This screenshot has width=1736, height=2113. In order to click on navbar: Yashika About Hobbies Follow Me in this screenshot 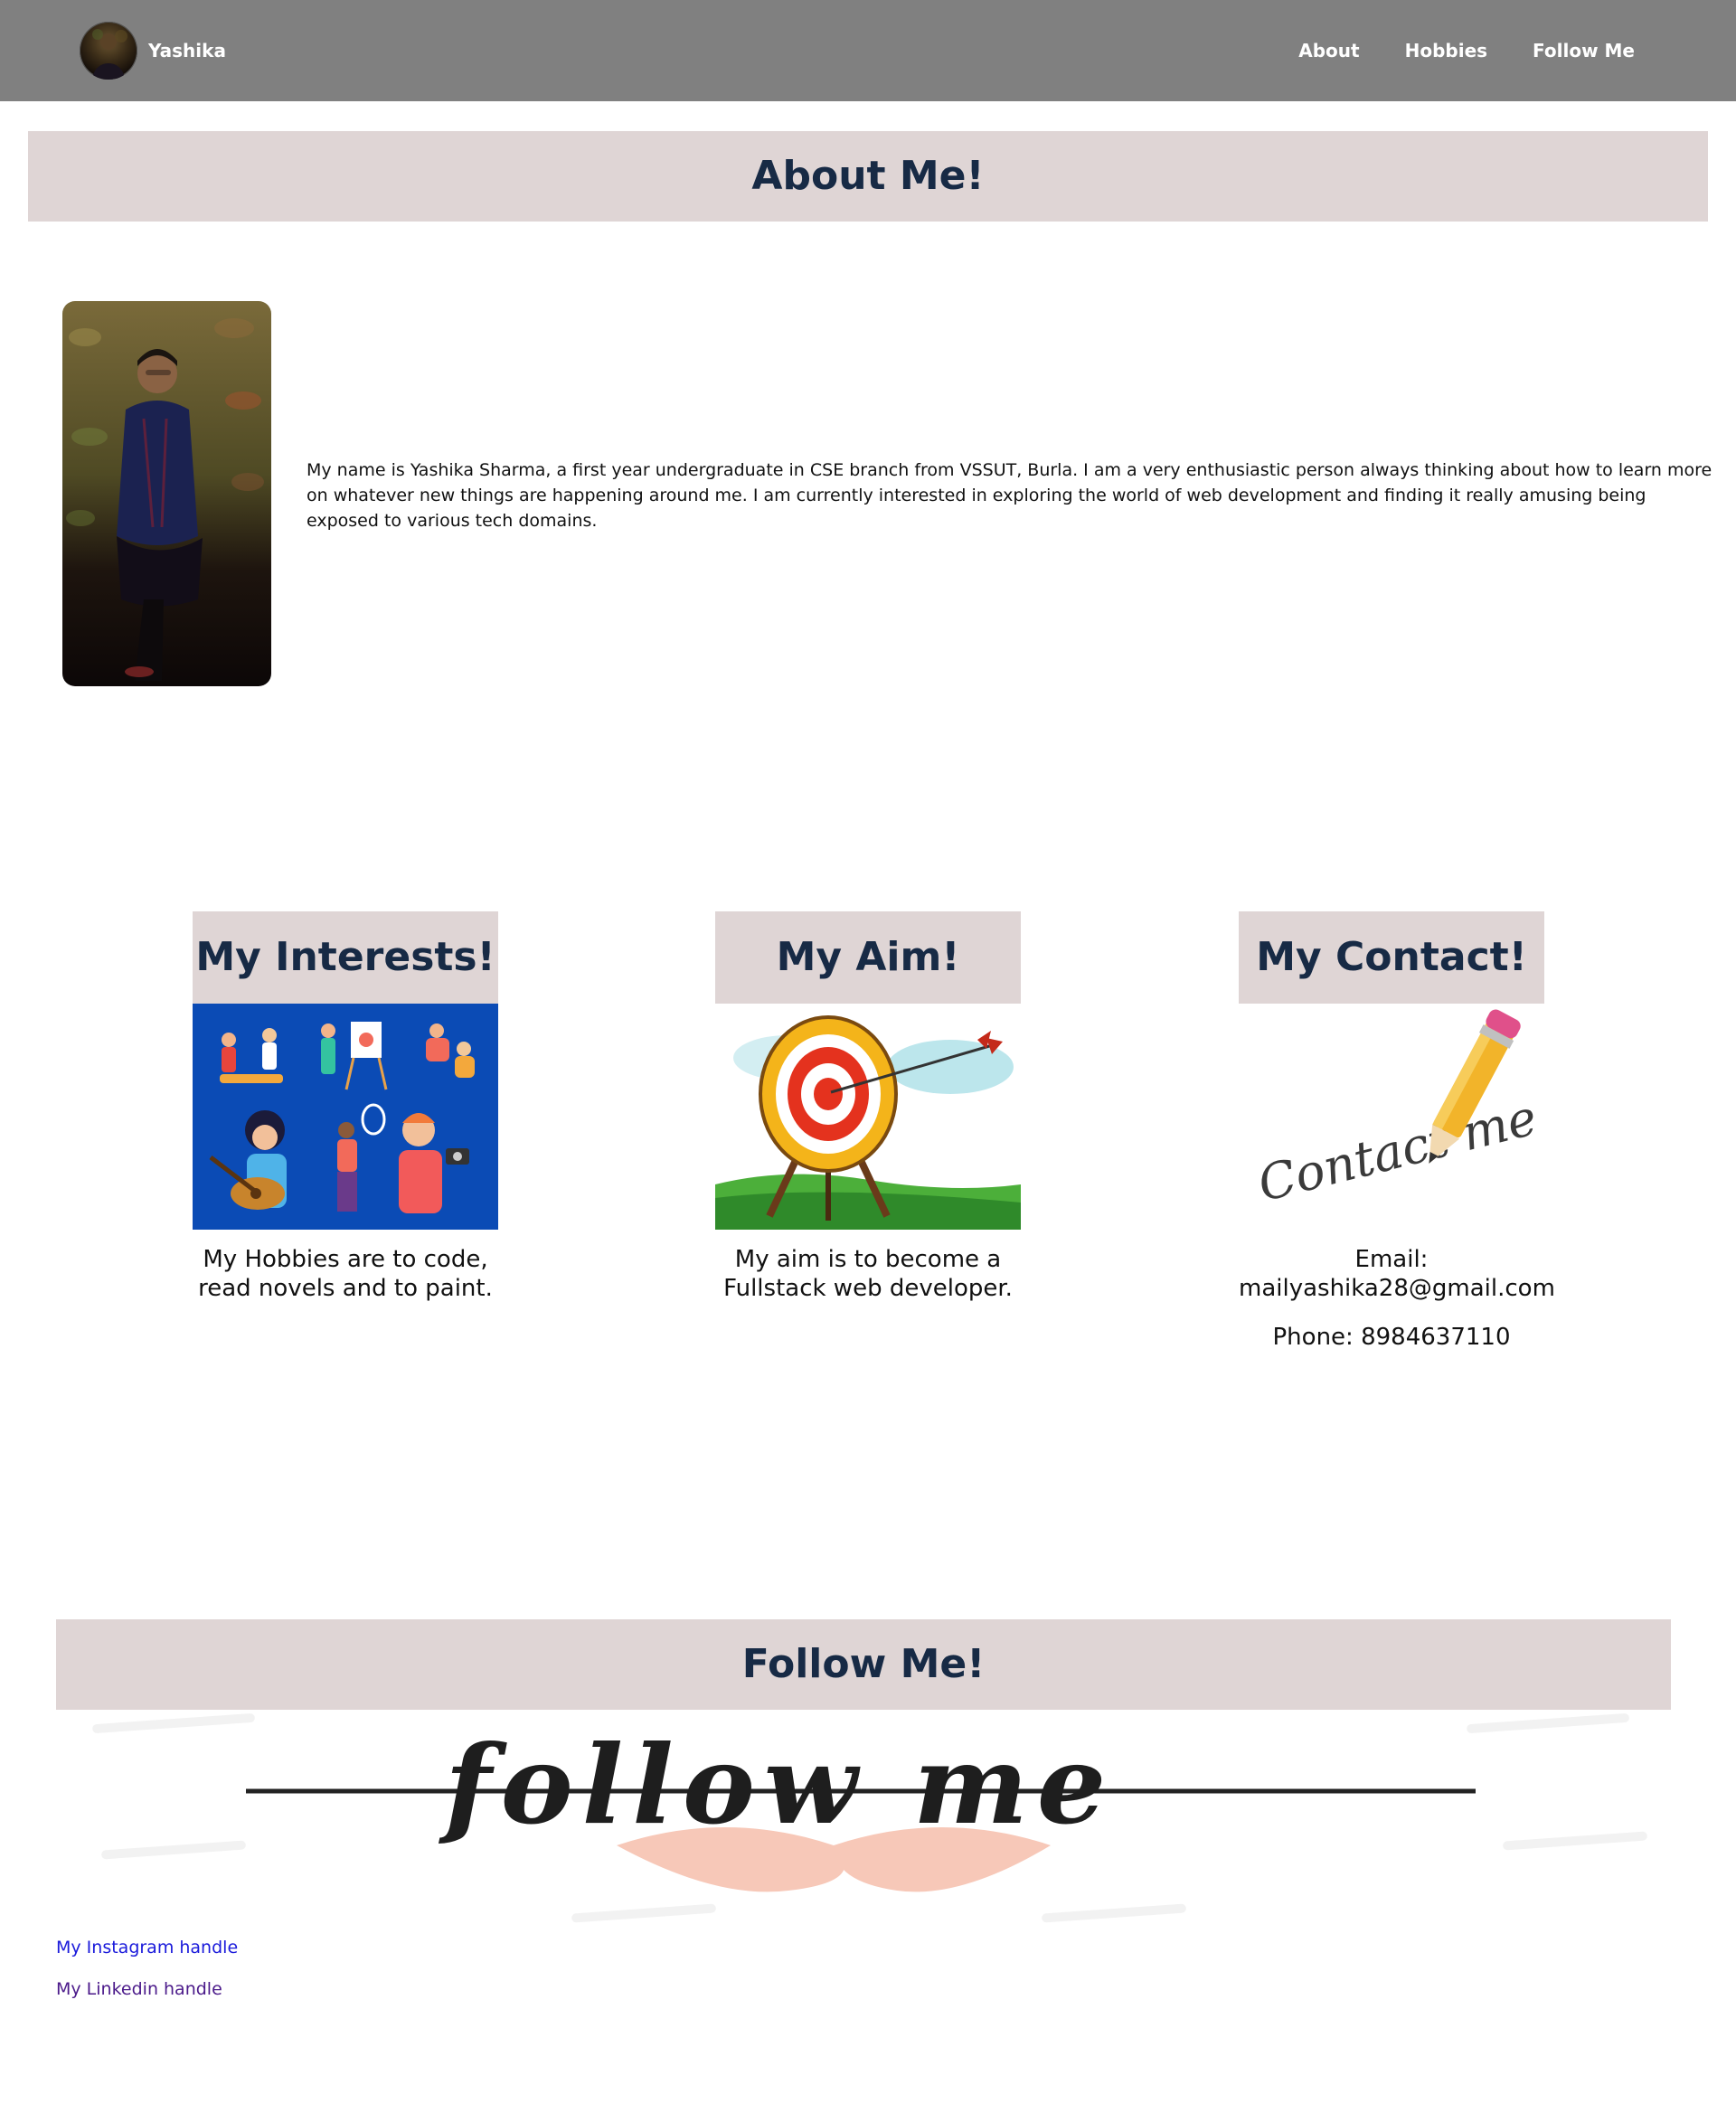, I will do `click(868, 50)`.